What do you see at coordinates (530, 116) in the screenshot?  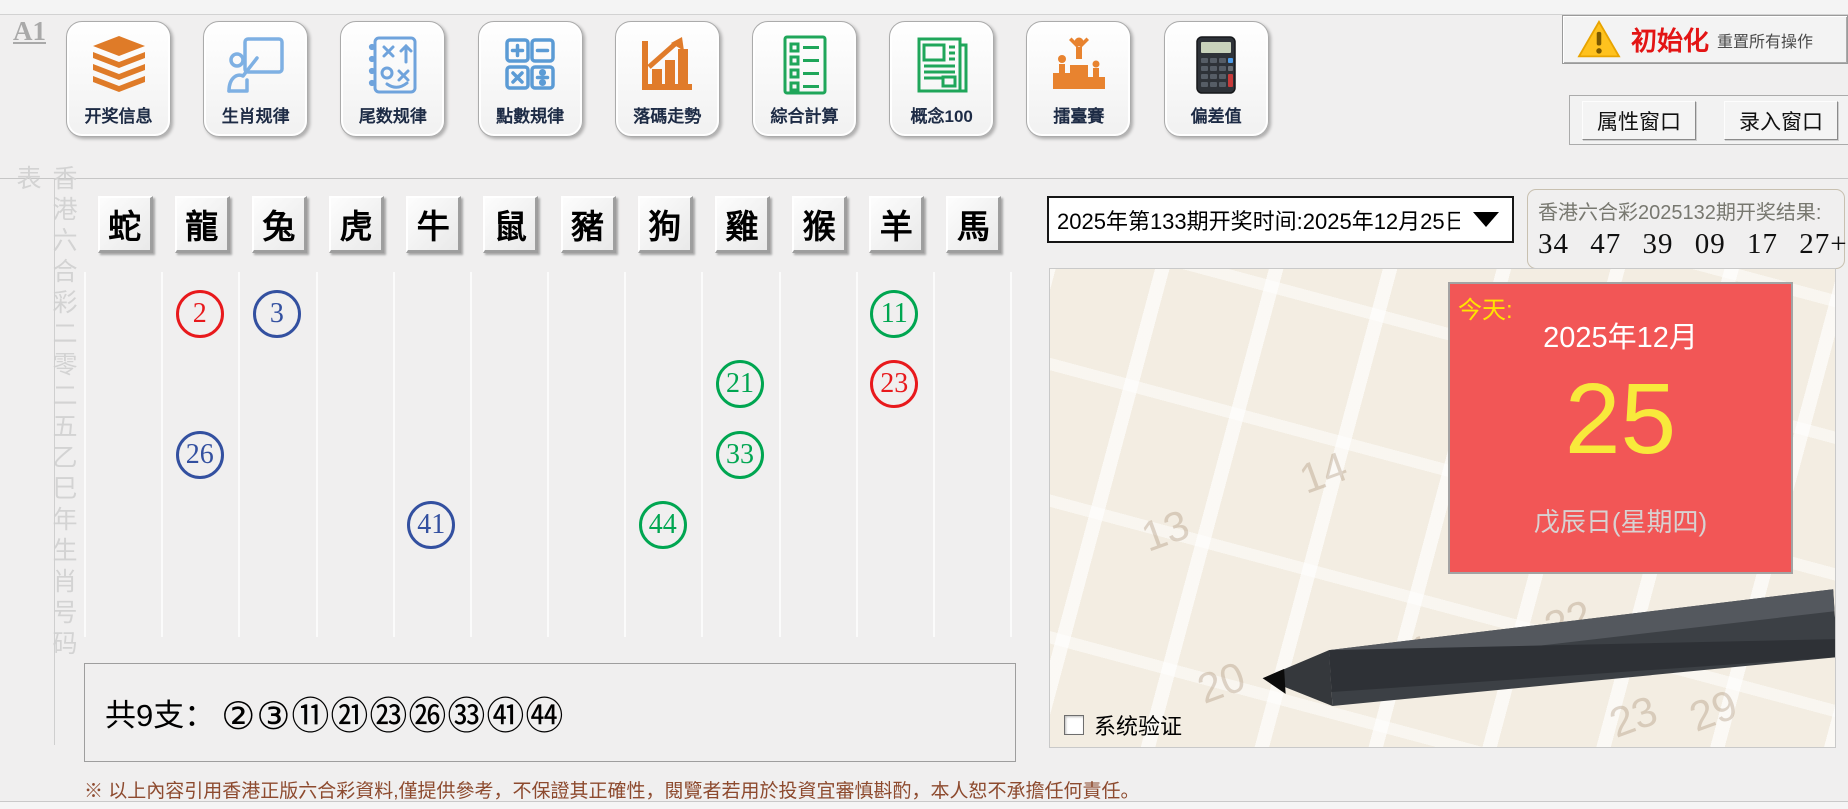 I see `toolbar-button-label: 點數規律` at bounding box center [530, 116].